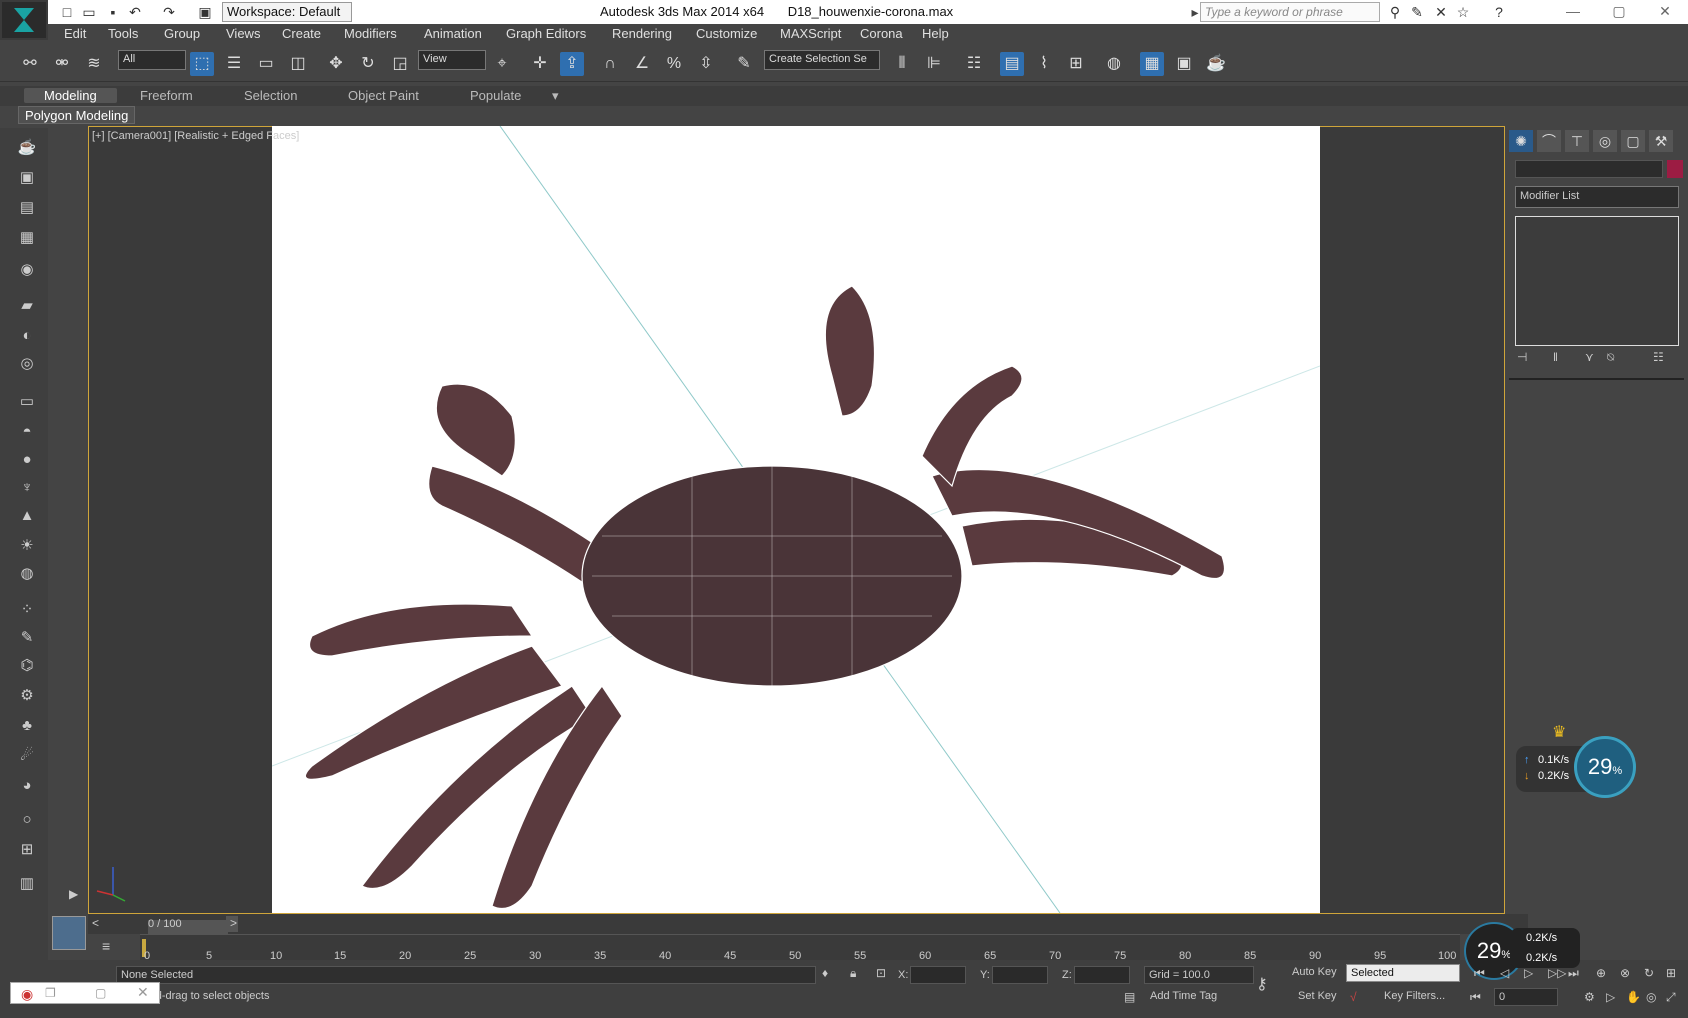 This screenshot has height=1018, width=1688. Describe the element at coordinates (1475, 997) in the screenshot. I see `key-mode-toggle-icon: ⏮` at that location.